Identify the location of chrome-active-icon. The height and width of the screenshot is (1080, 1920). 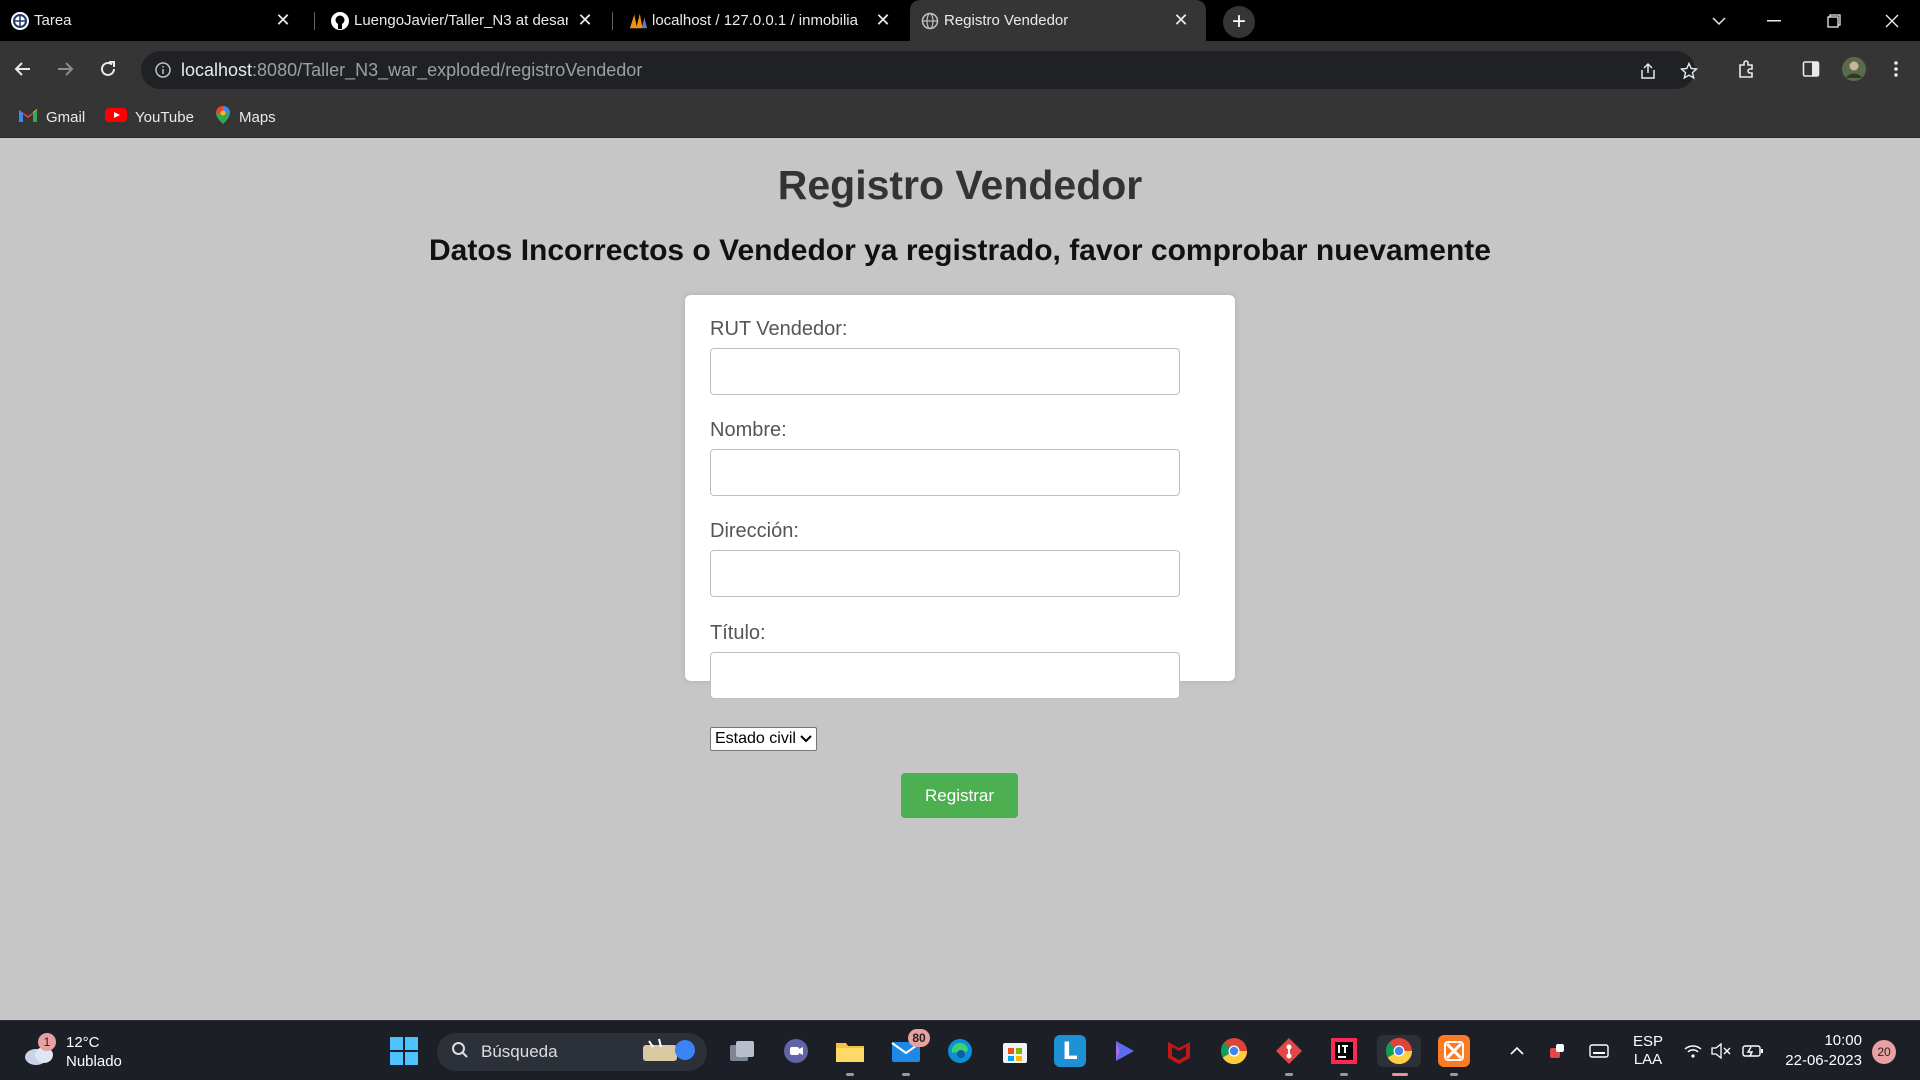
(1399, 1051).